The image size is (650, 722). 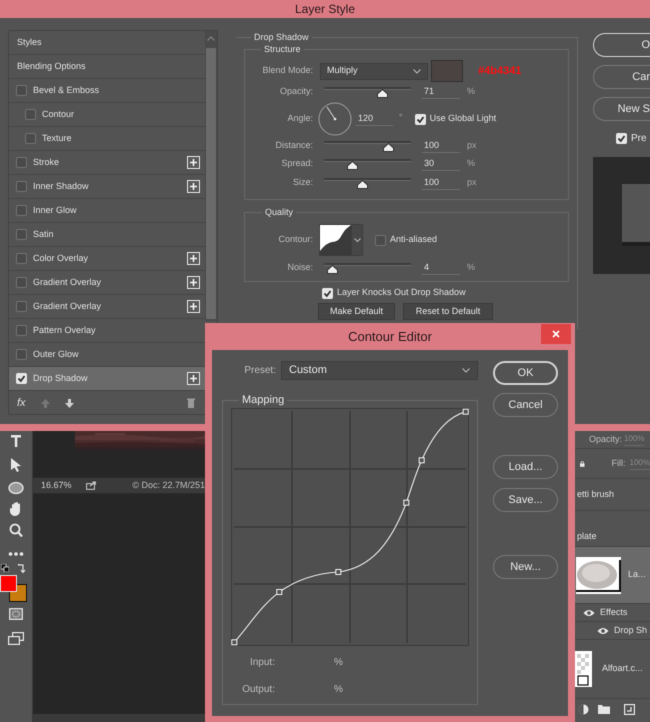 I want to click on checkbox-label: Anti-aliased, so click(x=414, y=239).